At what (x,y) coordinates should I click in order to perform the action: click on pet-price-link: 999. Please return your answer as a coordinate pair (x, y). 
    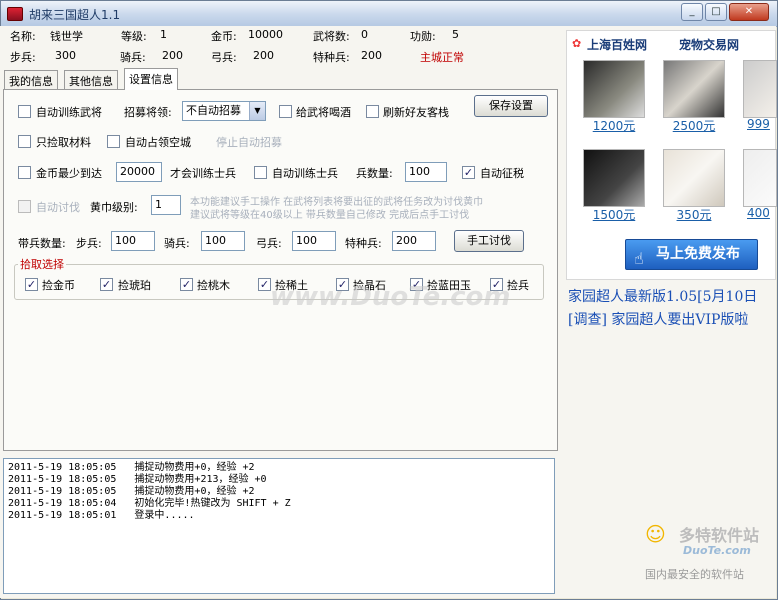
    Looking at the image, I should click on (762, 124).